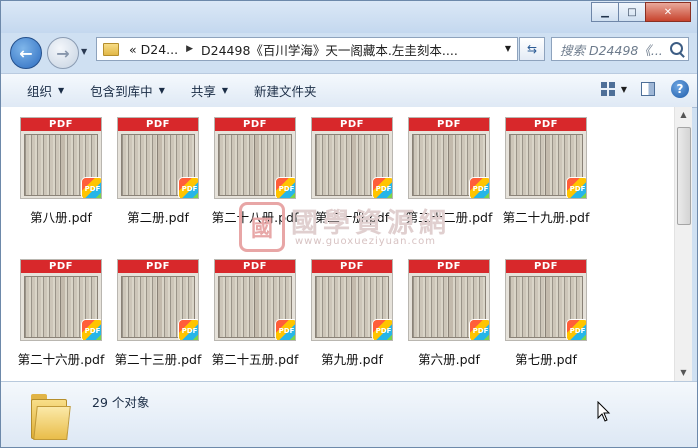  What do you see at coordinates (349, 414) in the screenshot?
I see `details-pane: 29 个对象` at bounding box center [349, 414].